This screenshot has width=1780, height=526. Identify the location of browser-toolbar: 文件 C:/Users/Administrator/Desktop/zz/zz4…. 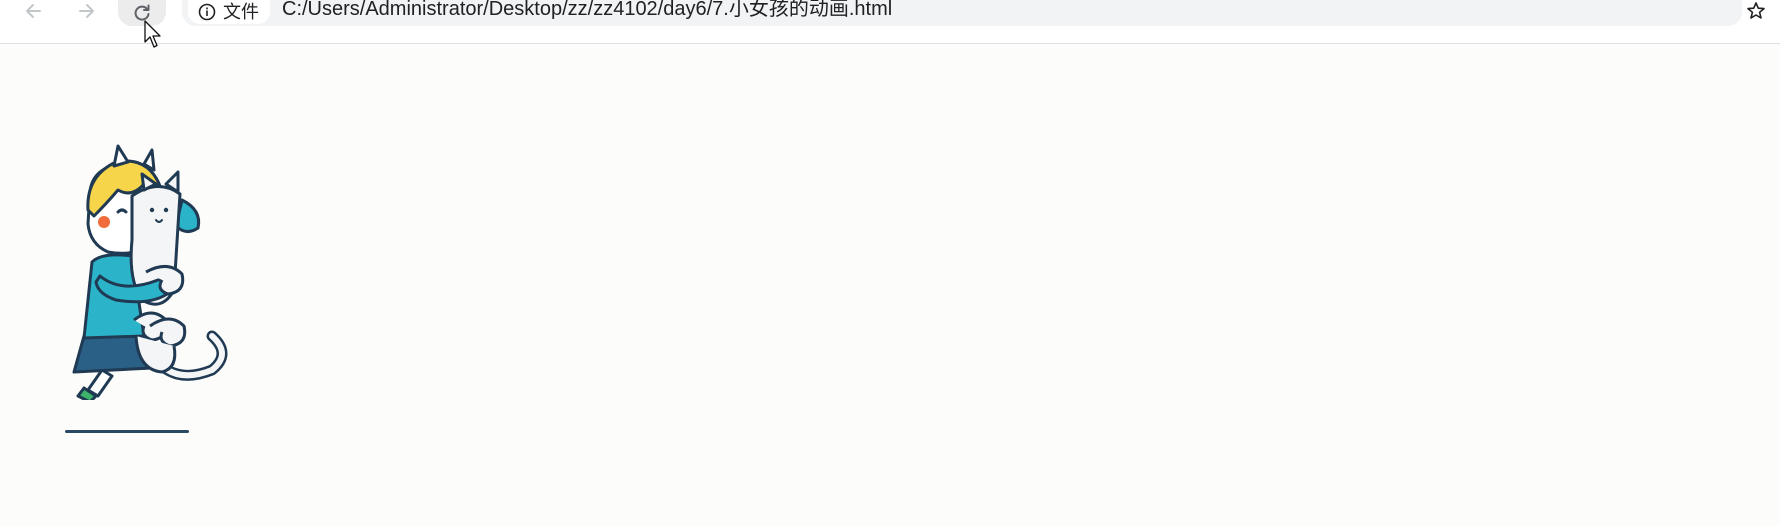
(890, 22).